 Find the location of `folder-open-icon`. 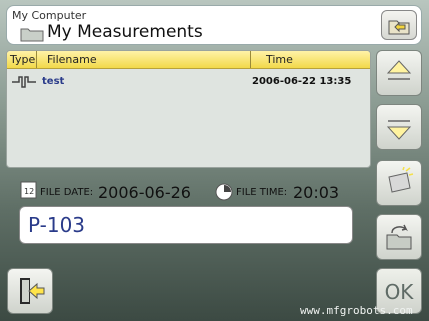

folder-open-icon is located at coordinates (399, 237).